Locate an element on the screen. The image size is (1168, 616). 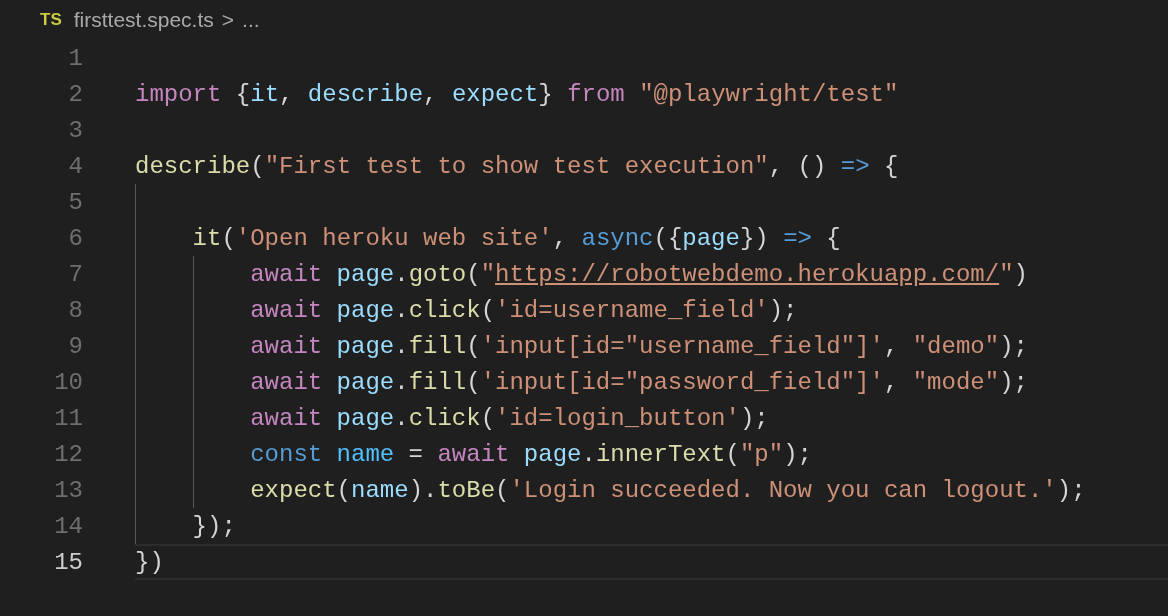
line-number: 12 is located at coordinates (68, 454).